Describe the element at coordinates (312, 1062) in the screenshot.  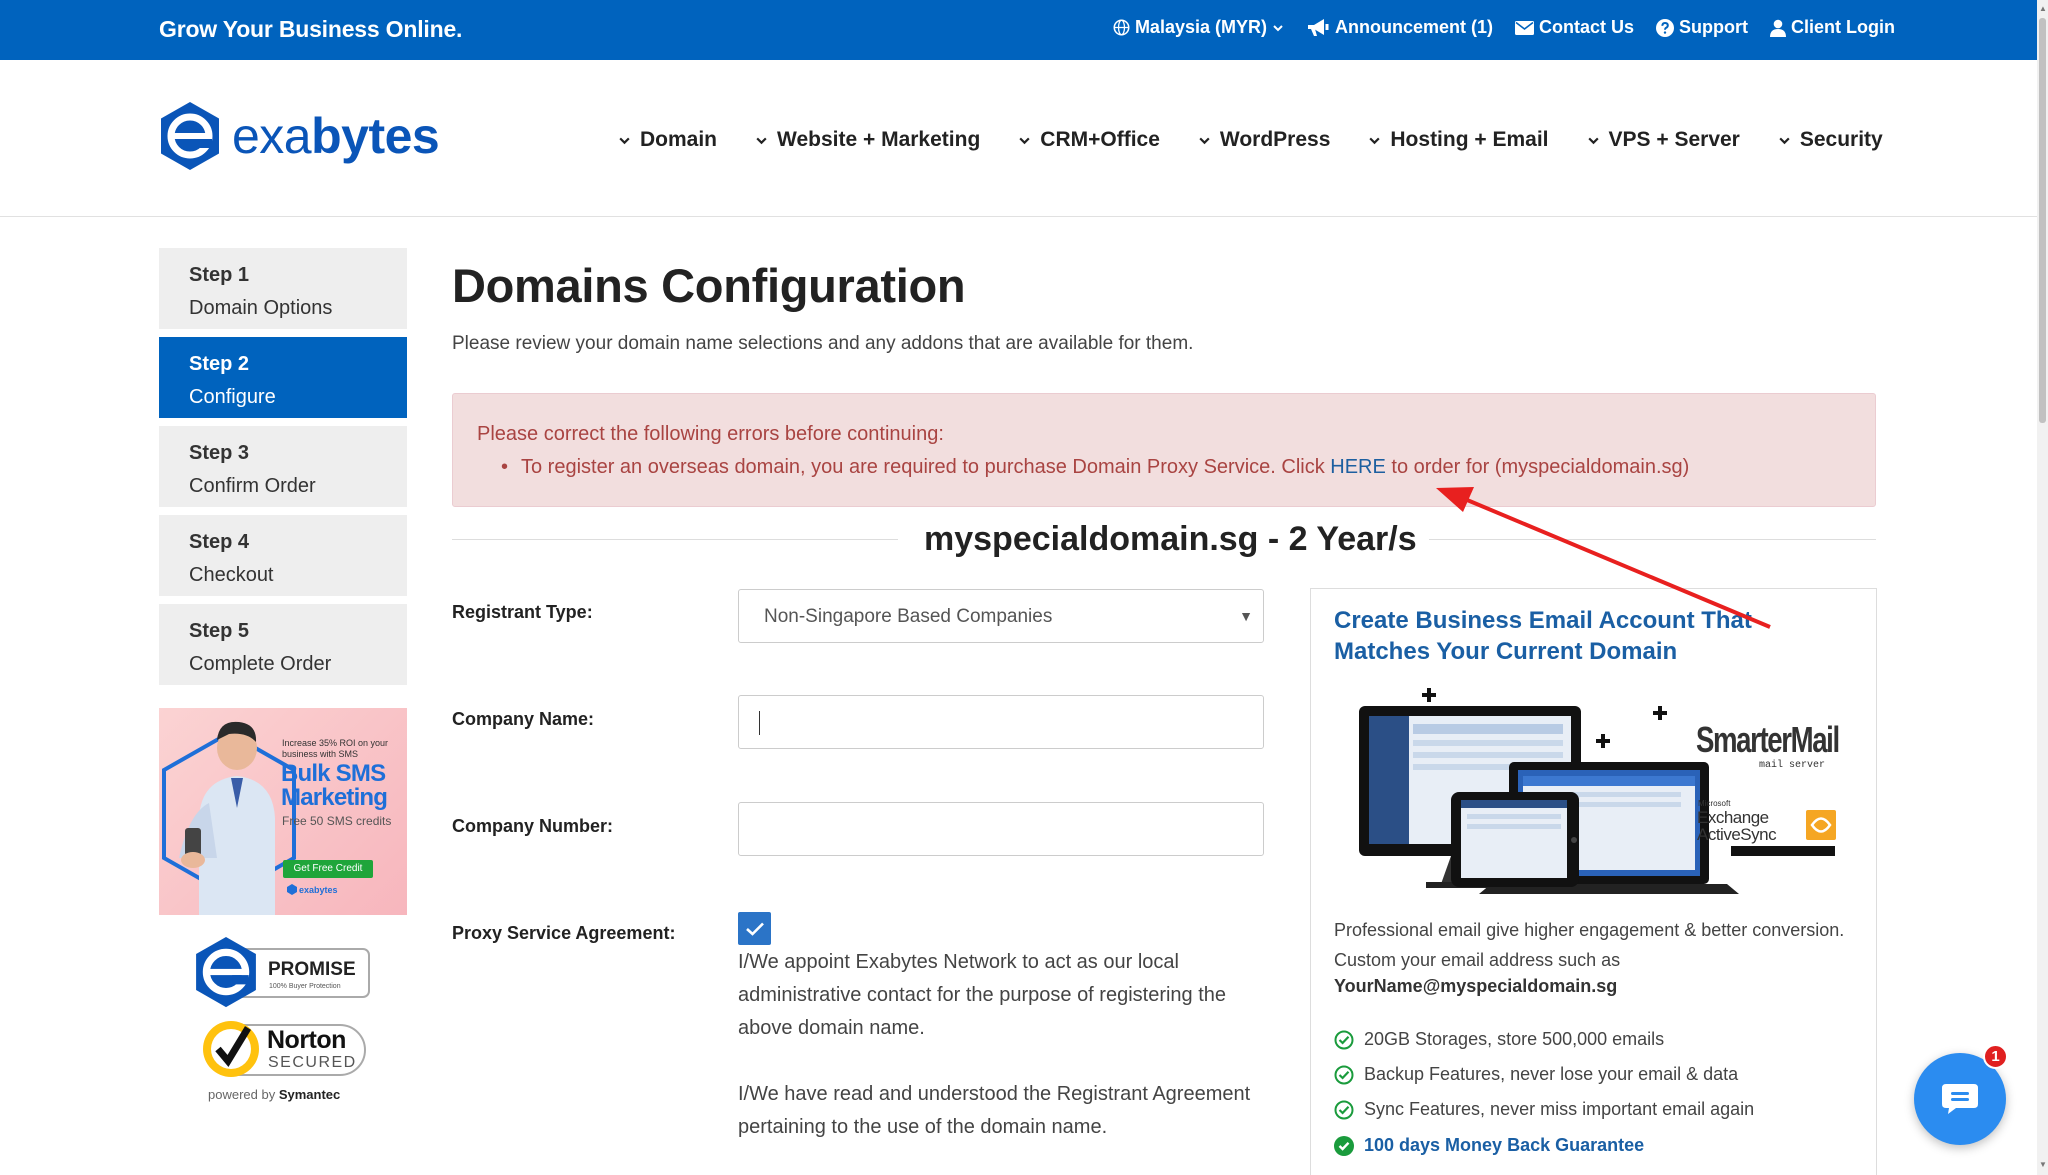
I see `norton-secured: SECURED` at that location.